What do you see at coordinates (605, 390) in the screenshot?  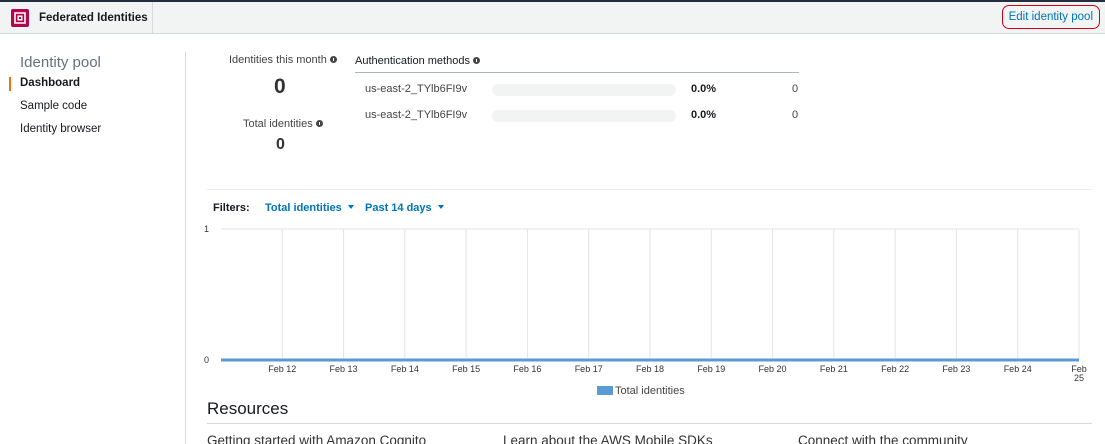 I see `legend-swatch` at bounding box center [605, 390].